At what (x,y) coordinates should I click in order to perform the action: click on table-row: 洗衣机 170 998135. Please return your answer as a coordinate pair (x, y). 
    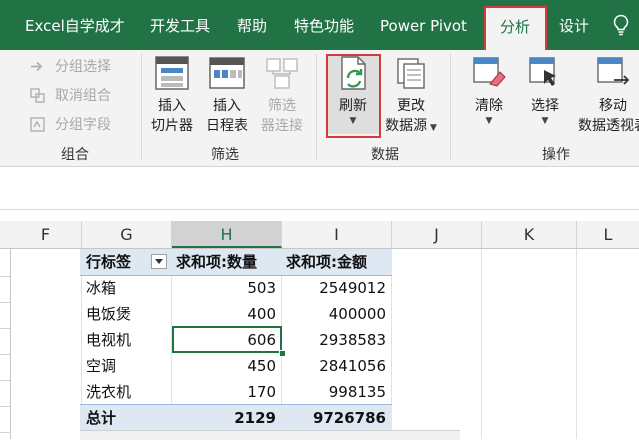
    Looking at the image, I should click on (236, 392).